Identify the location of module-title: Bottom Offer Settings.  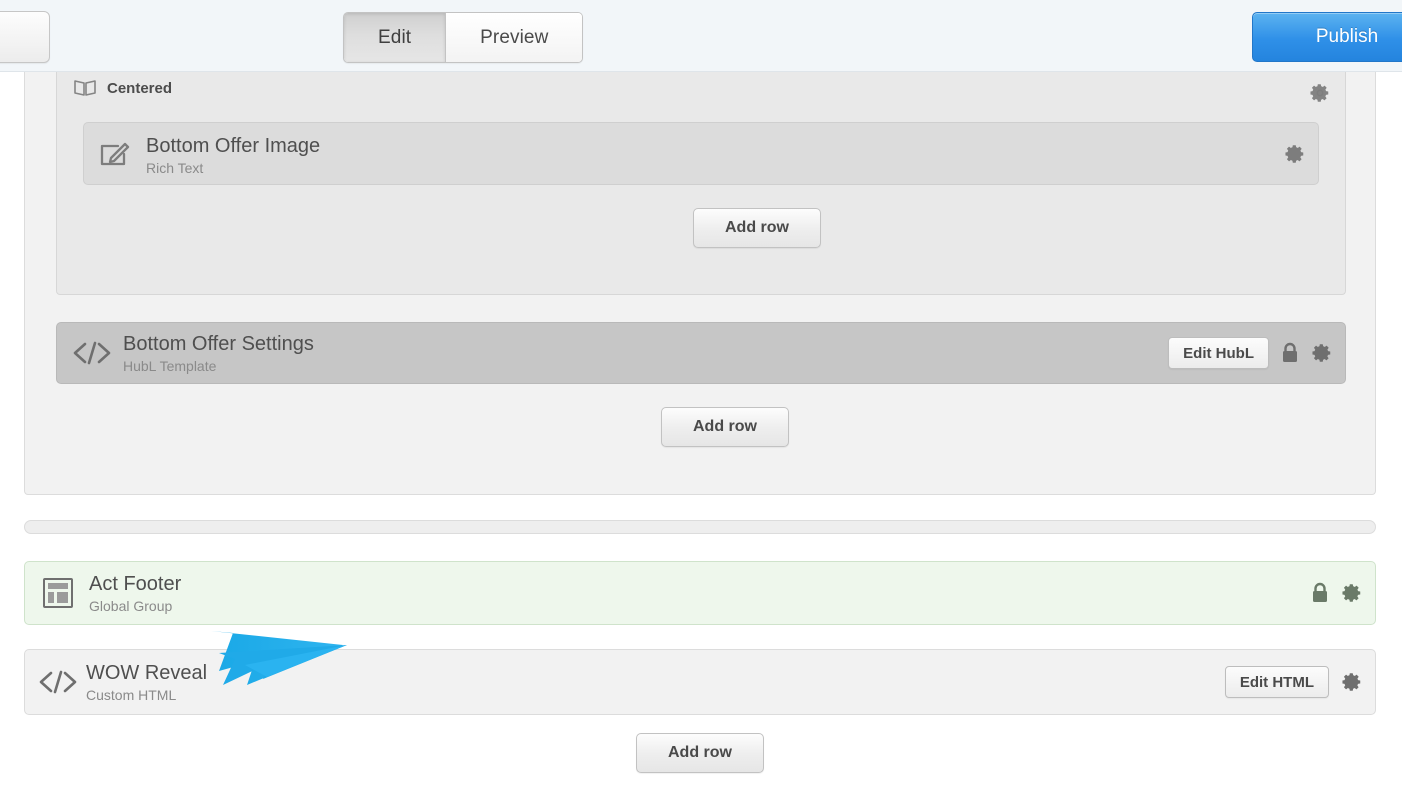
(218, 344).